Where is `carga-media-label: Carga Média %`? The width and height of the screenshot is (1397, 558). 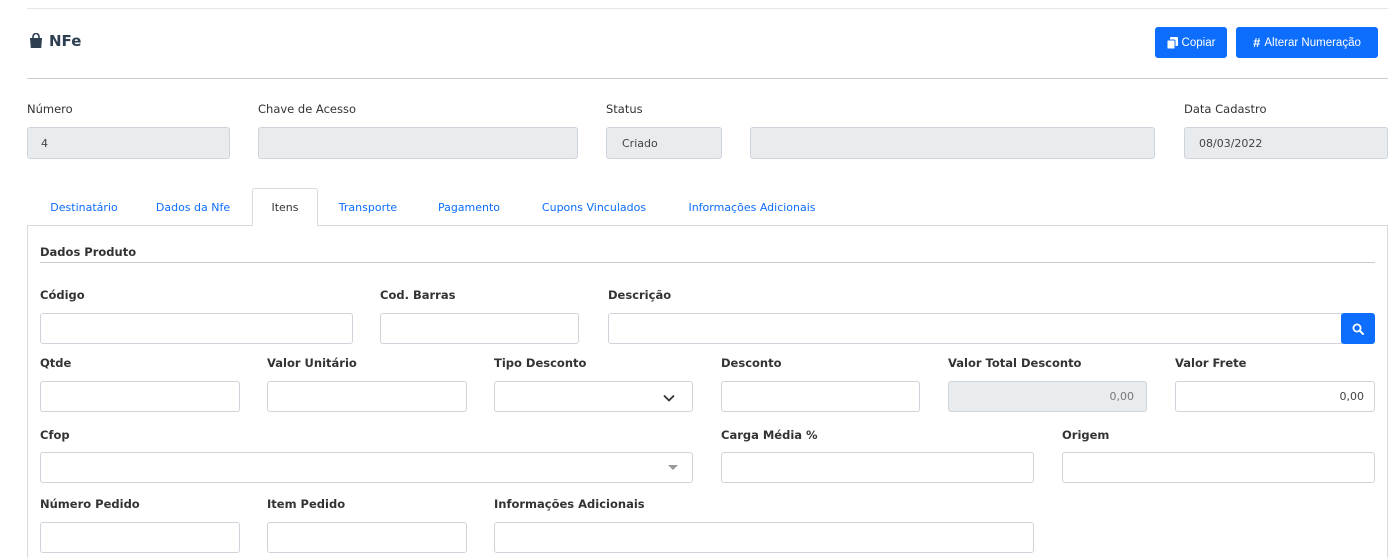 carga-media-label: Carga Média % is located at coordinates (769, 435).